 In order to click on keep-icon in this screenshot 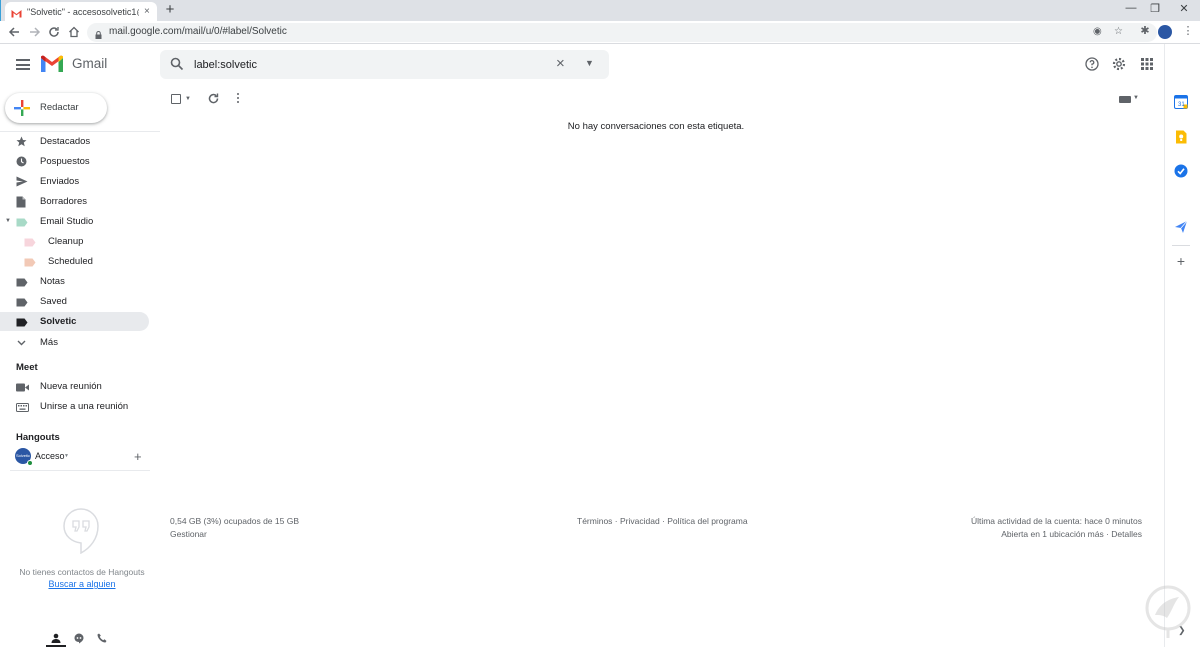, I will do `click(1181, 137)`.